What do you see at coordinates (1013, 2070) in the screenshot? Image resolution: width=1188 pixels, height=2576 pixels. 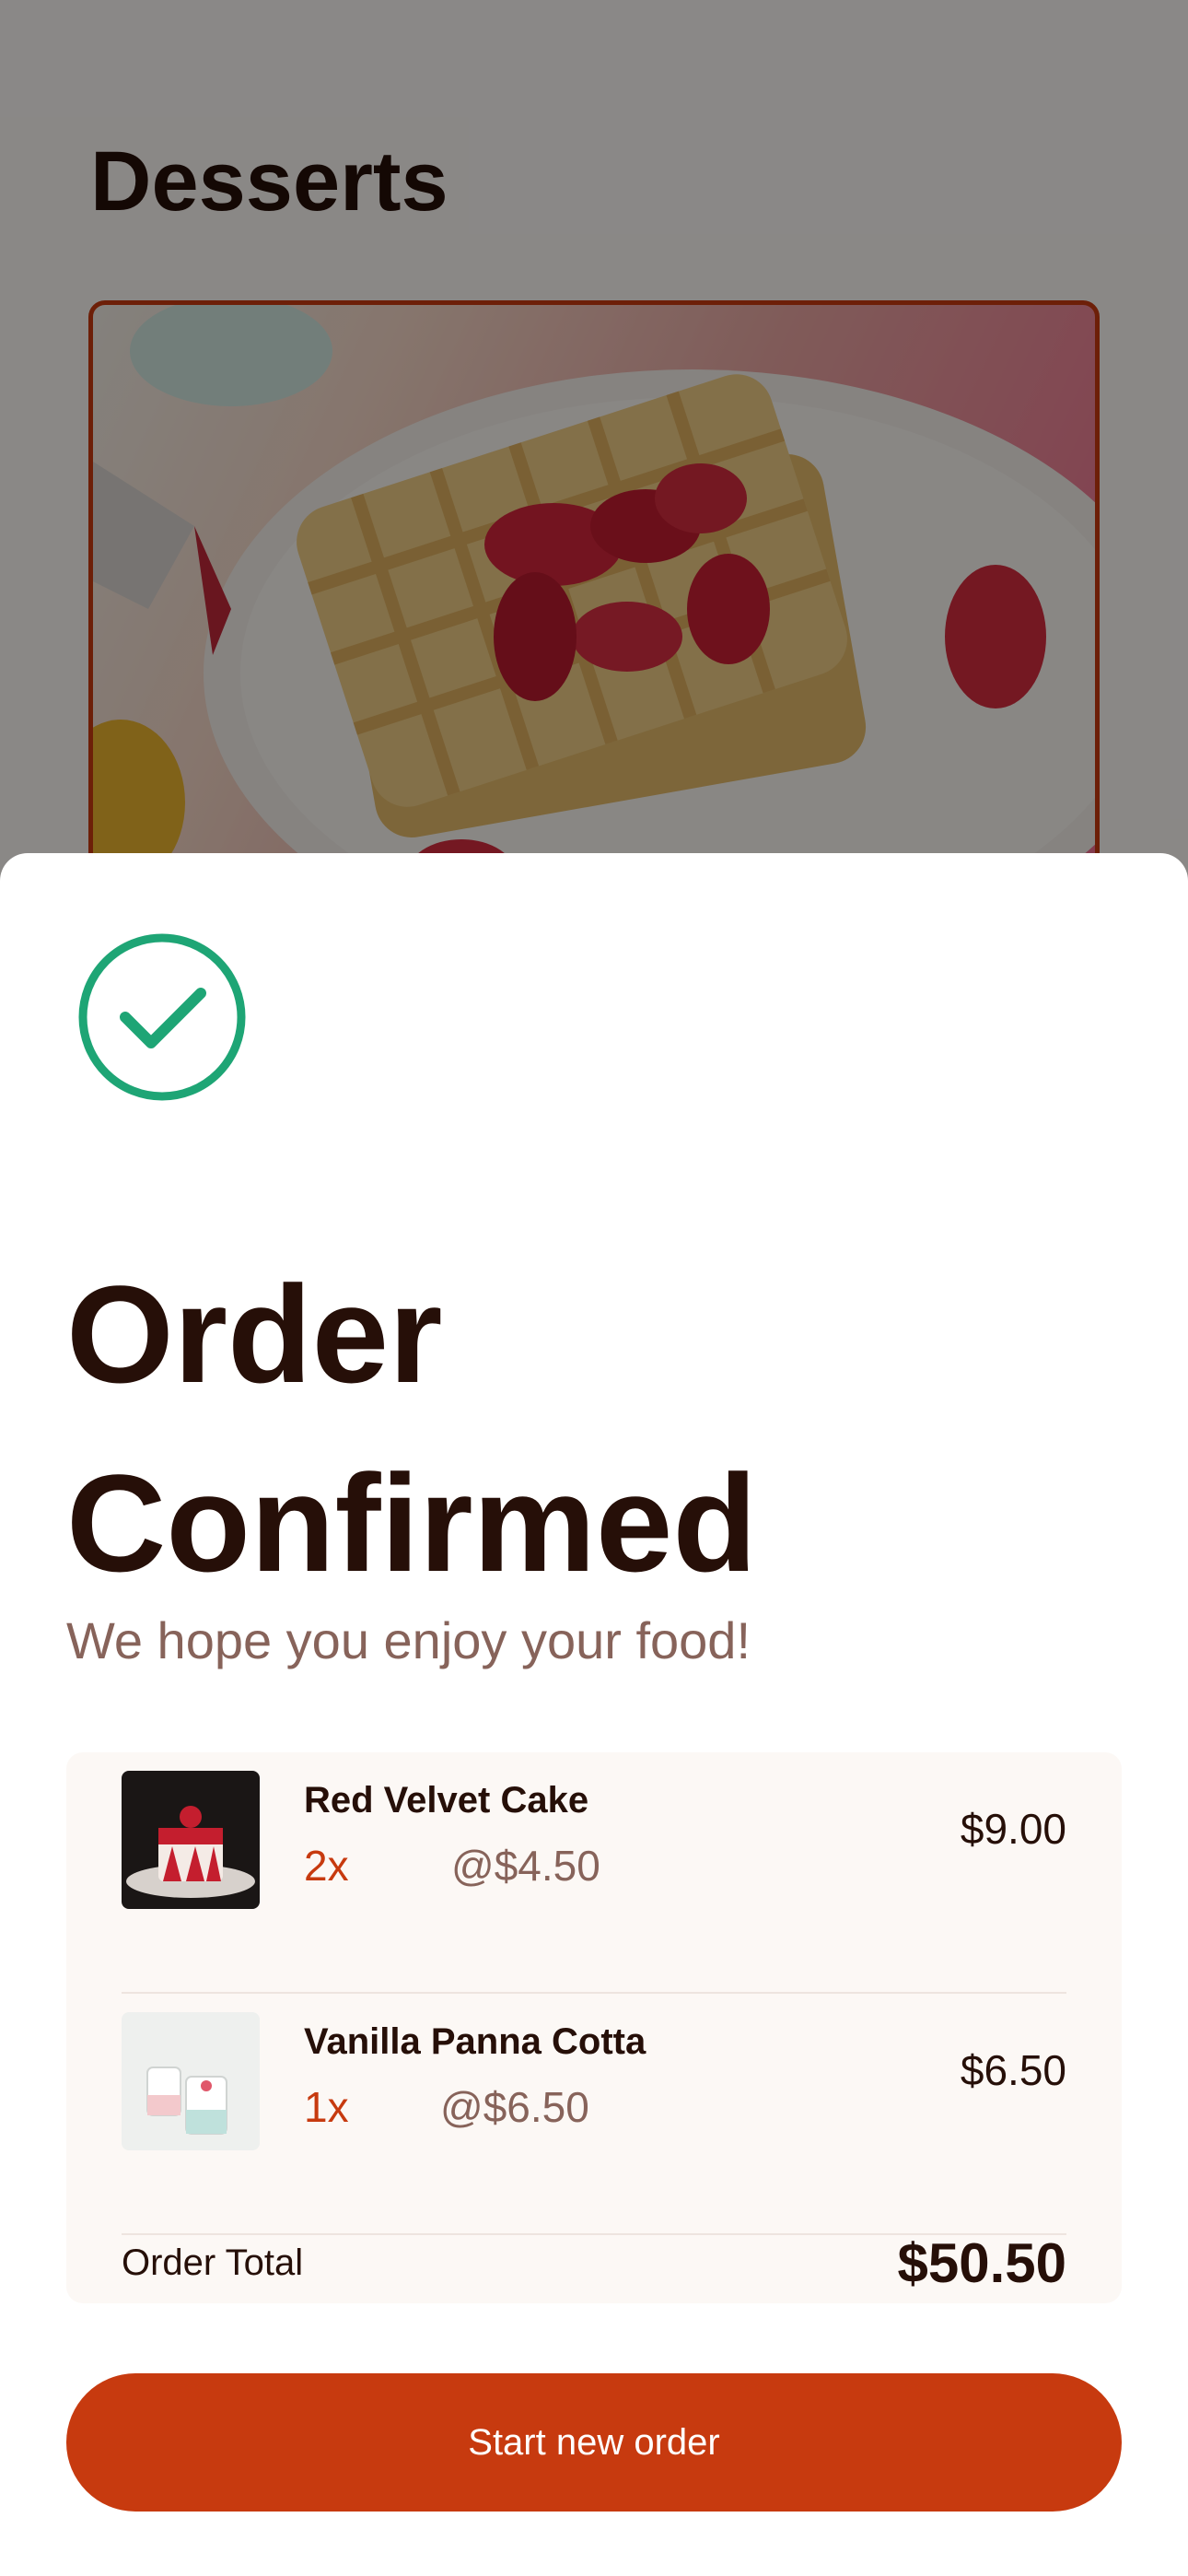 I see `item-line-total: $6.50` at bounding box center [1013, 2070].